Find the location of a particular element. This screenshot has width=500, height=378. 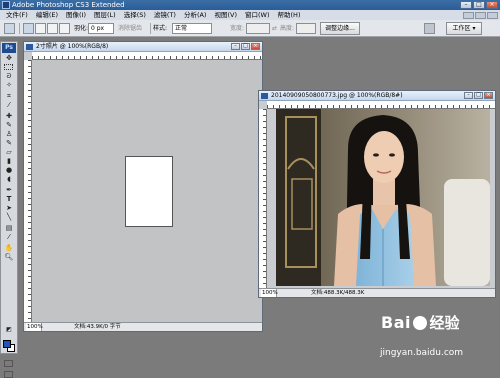

window-controls: – □ × is located at coordinates (479, 5).